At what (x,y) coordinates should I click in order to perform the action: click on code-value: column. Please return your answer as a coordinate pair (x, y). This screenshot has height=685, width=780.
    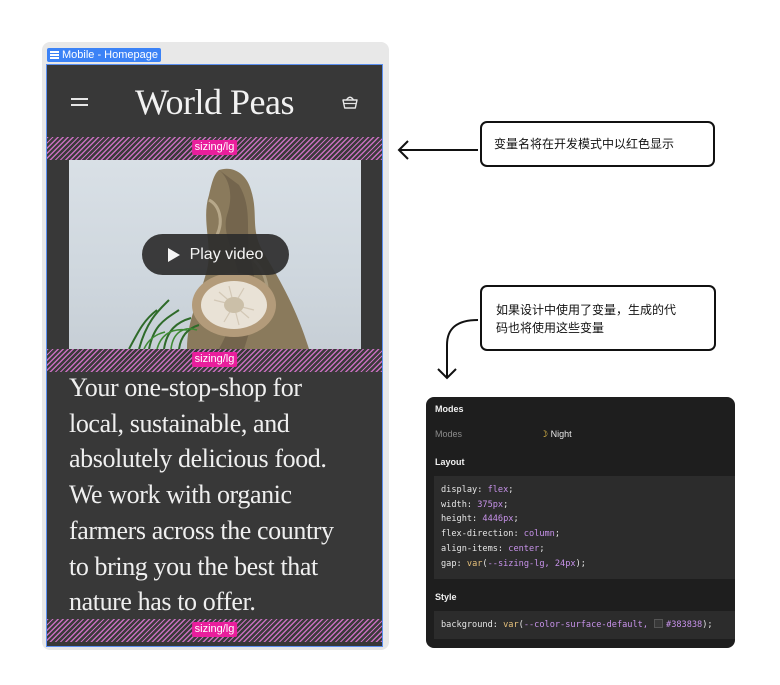
    Looking at the image, I should click on (539, 534).